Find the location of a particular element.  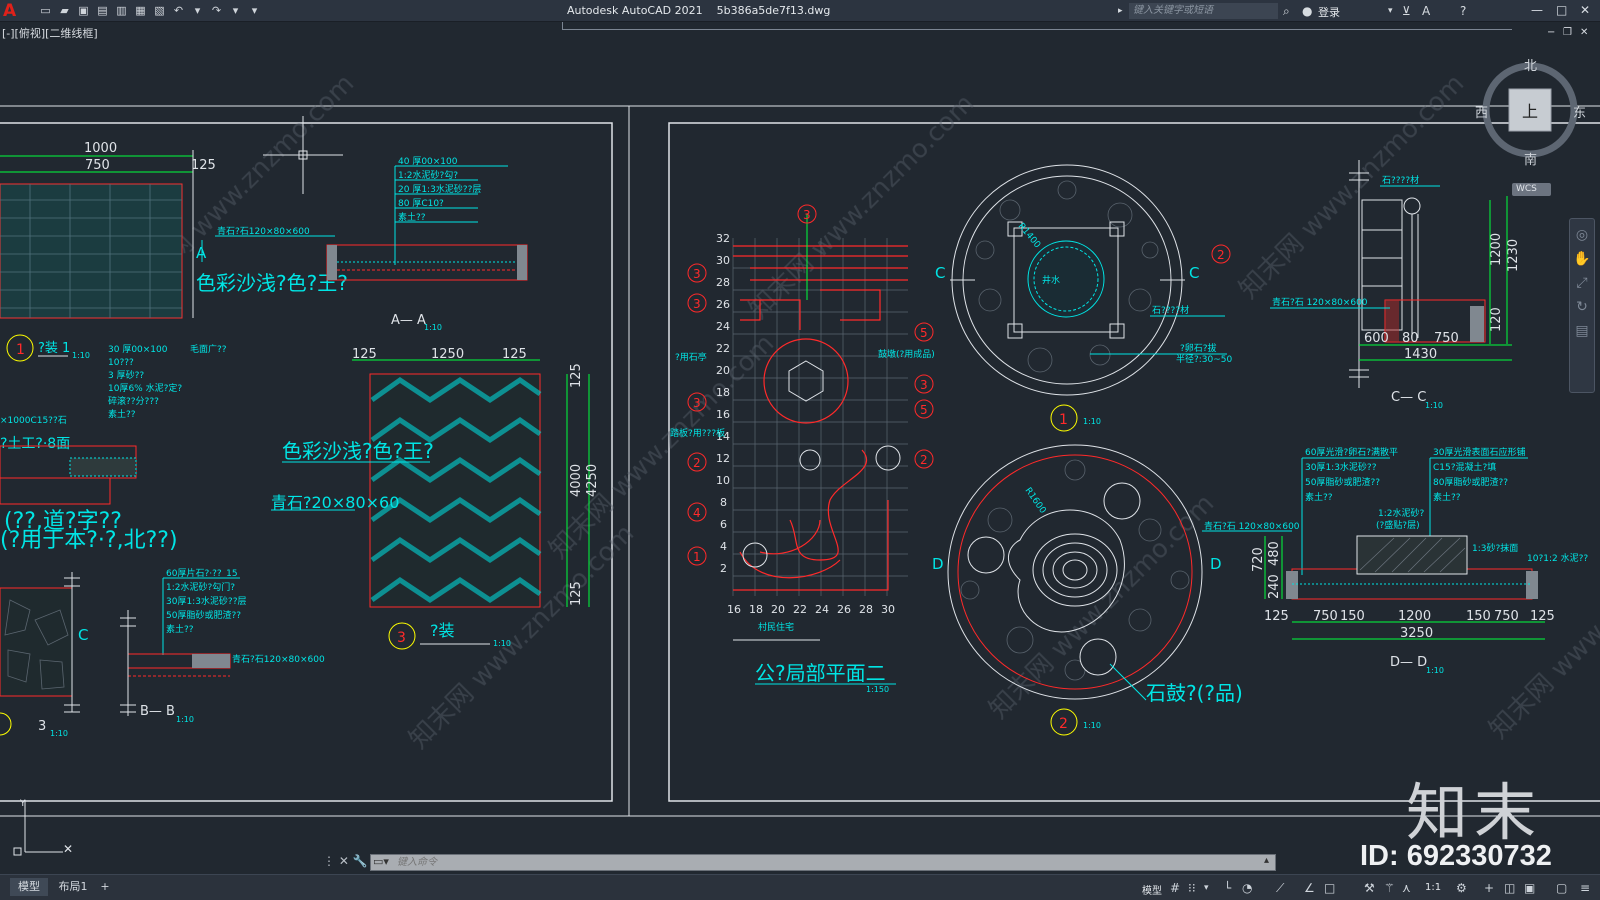

layer-mid: 30 厚00×100 is located at coordinates (138, 349).